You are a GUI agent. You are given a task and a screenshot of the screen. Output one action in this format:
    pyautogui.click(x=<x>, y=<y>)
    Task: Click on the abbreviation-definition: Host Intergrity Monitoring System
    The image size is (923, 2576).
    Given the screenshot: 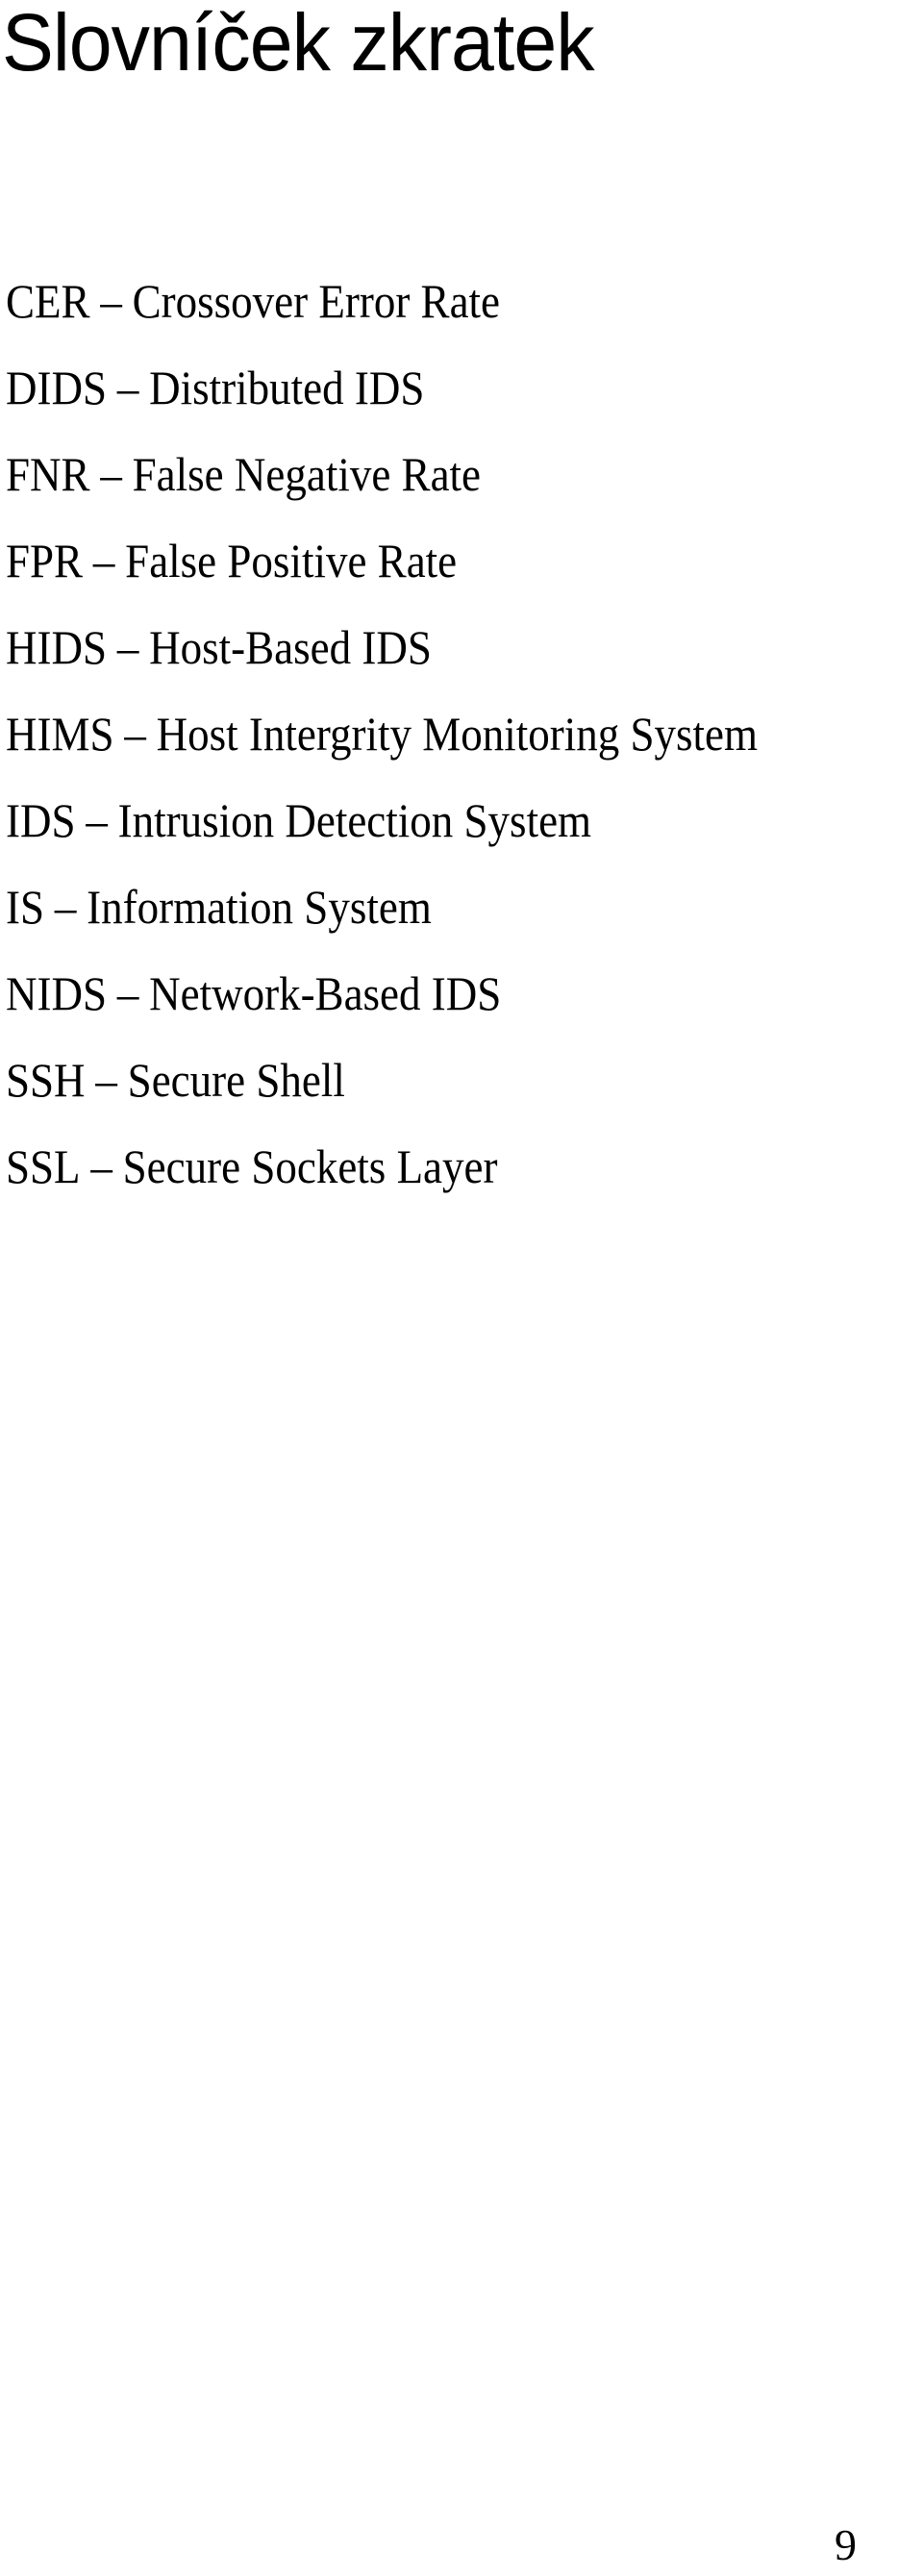 What is the action you would take?
    pyautogui.click(x=457, y=734)
    